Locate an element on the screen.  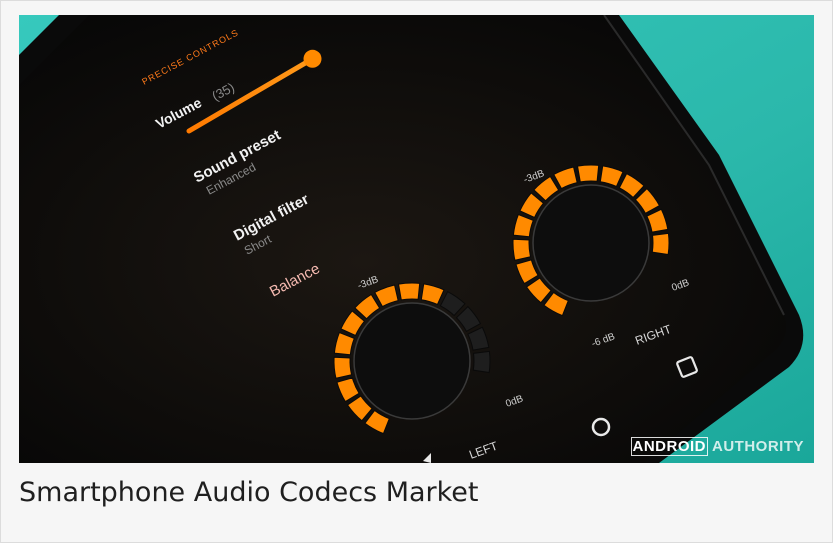
article-caption: Smartphone Audio Codecs Market is located at coordinates (416, 493).